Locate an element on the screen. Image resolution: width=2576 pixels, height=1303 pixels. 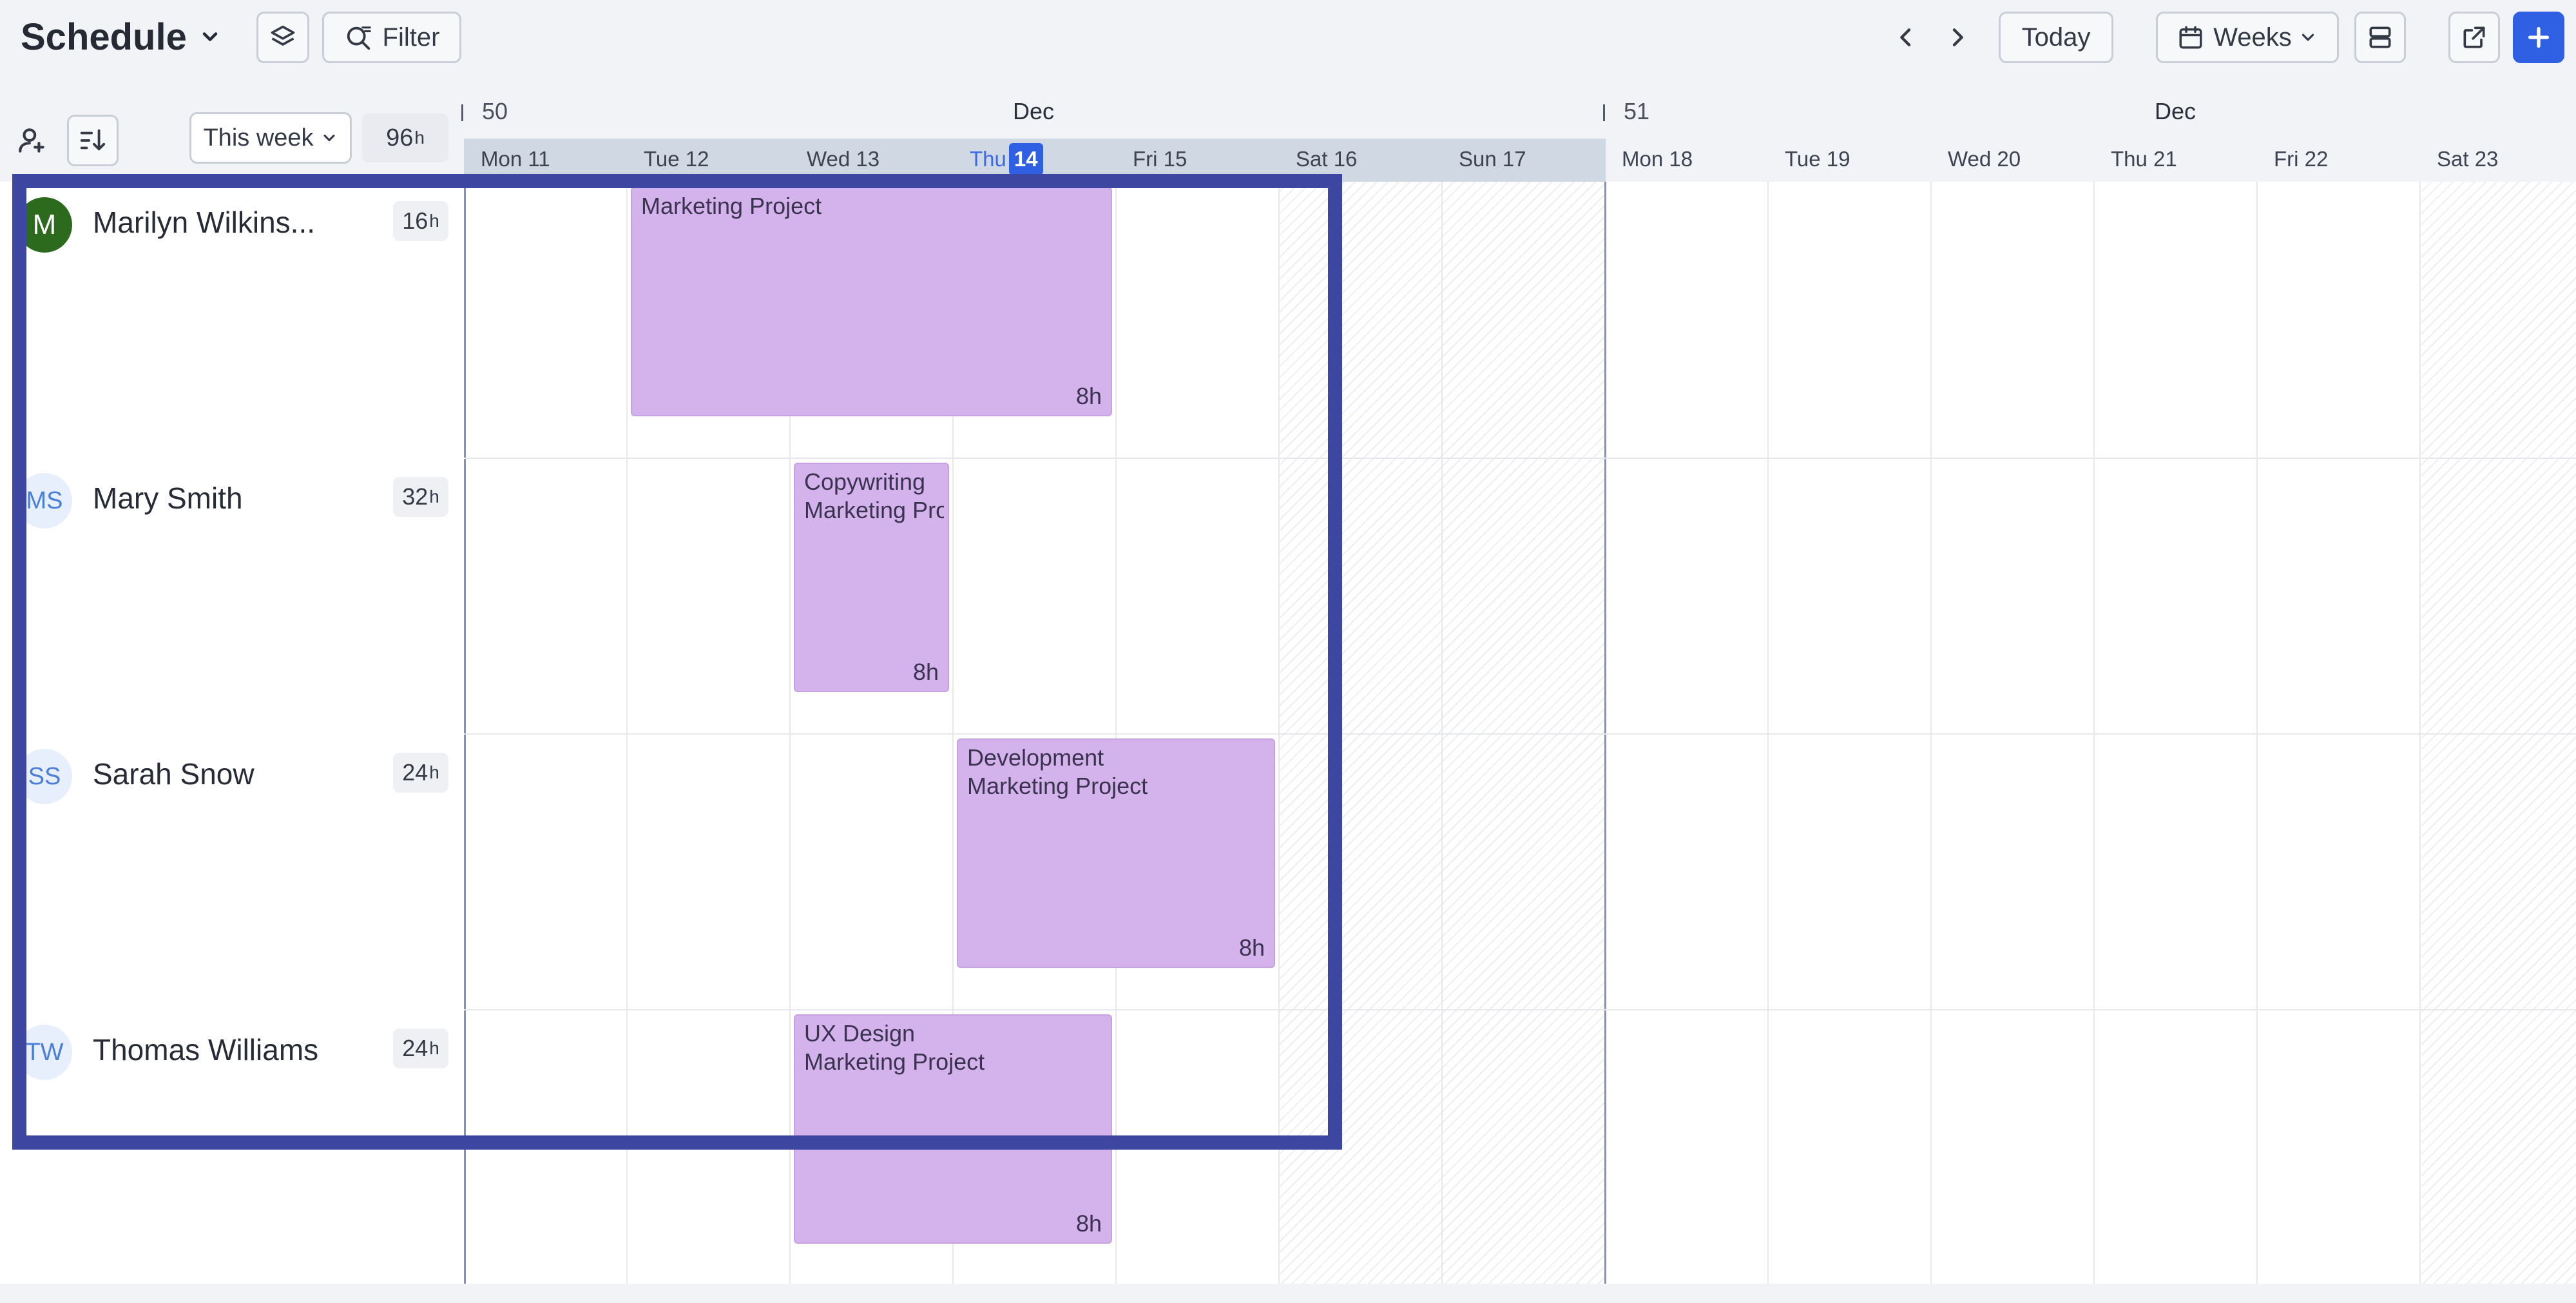
view-select: Weeks is located at coordinates (2248, 37).